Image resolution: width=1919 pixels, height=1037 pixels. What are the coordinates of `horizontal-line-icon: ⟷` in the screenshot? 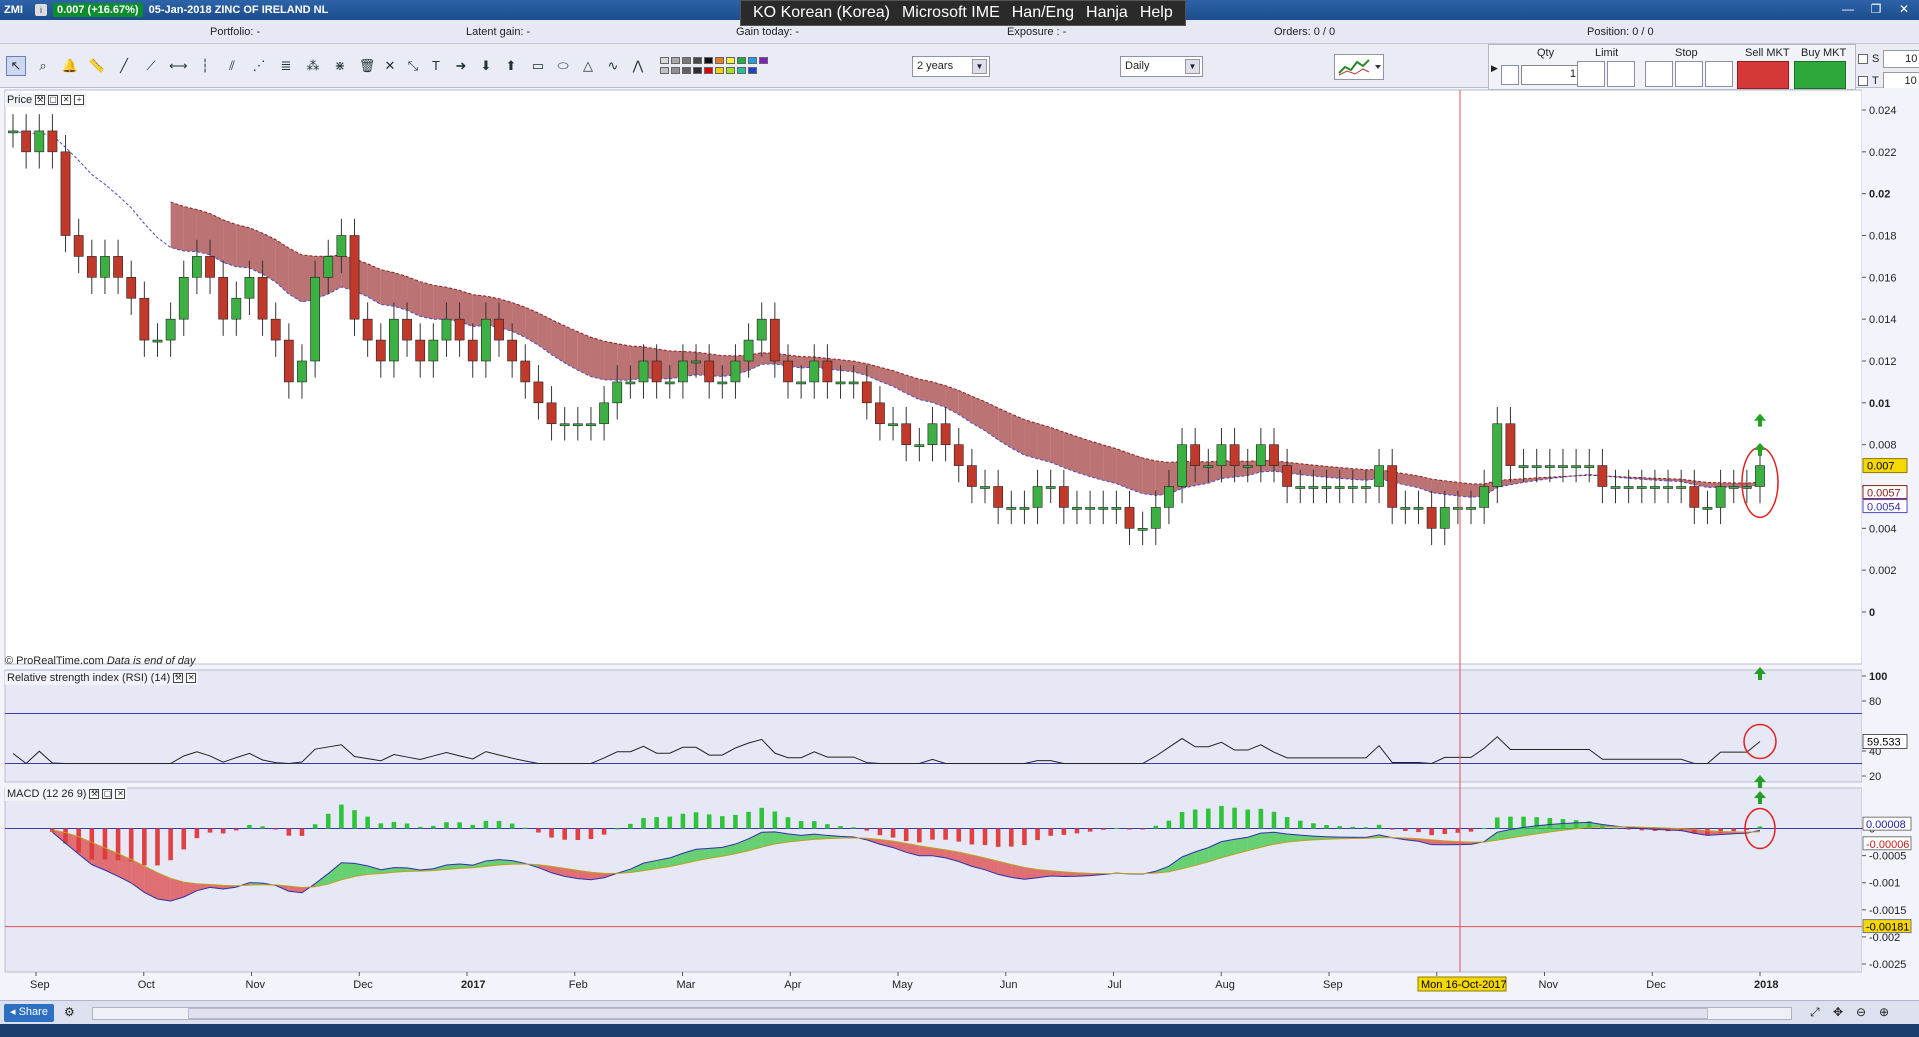 It's located at (178, 66).